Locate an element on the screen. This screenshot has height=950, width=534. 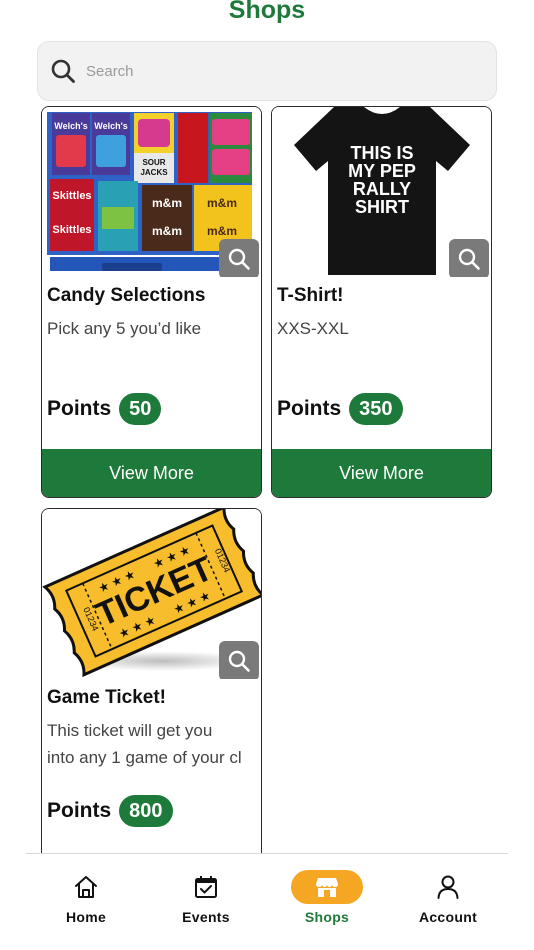
product-description-line-1: This ticket will get you is located at coordinates (130, 730).